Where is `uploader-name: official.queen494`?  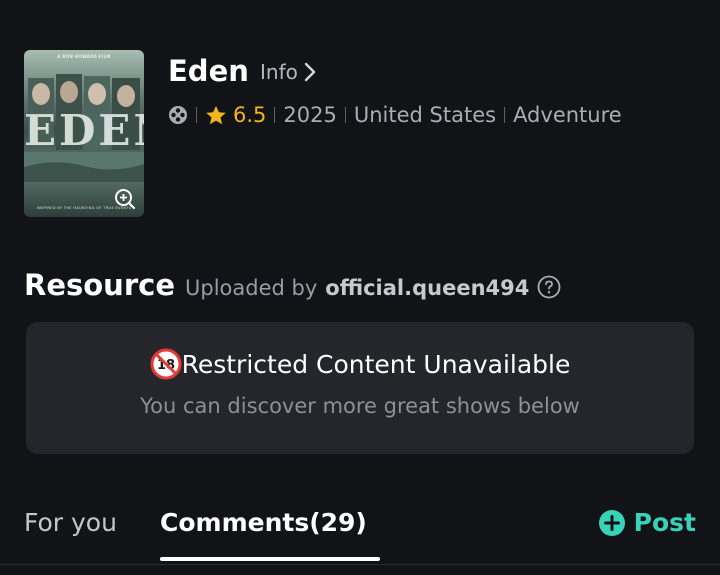
uploader-name: official.queen494 is located at coordinates (427, 288).